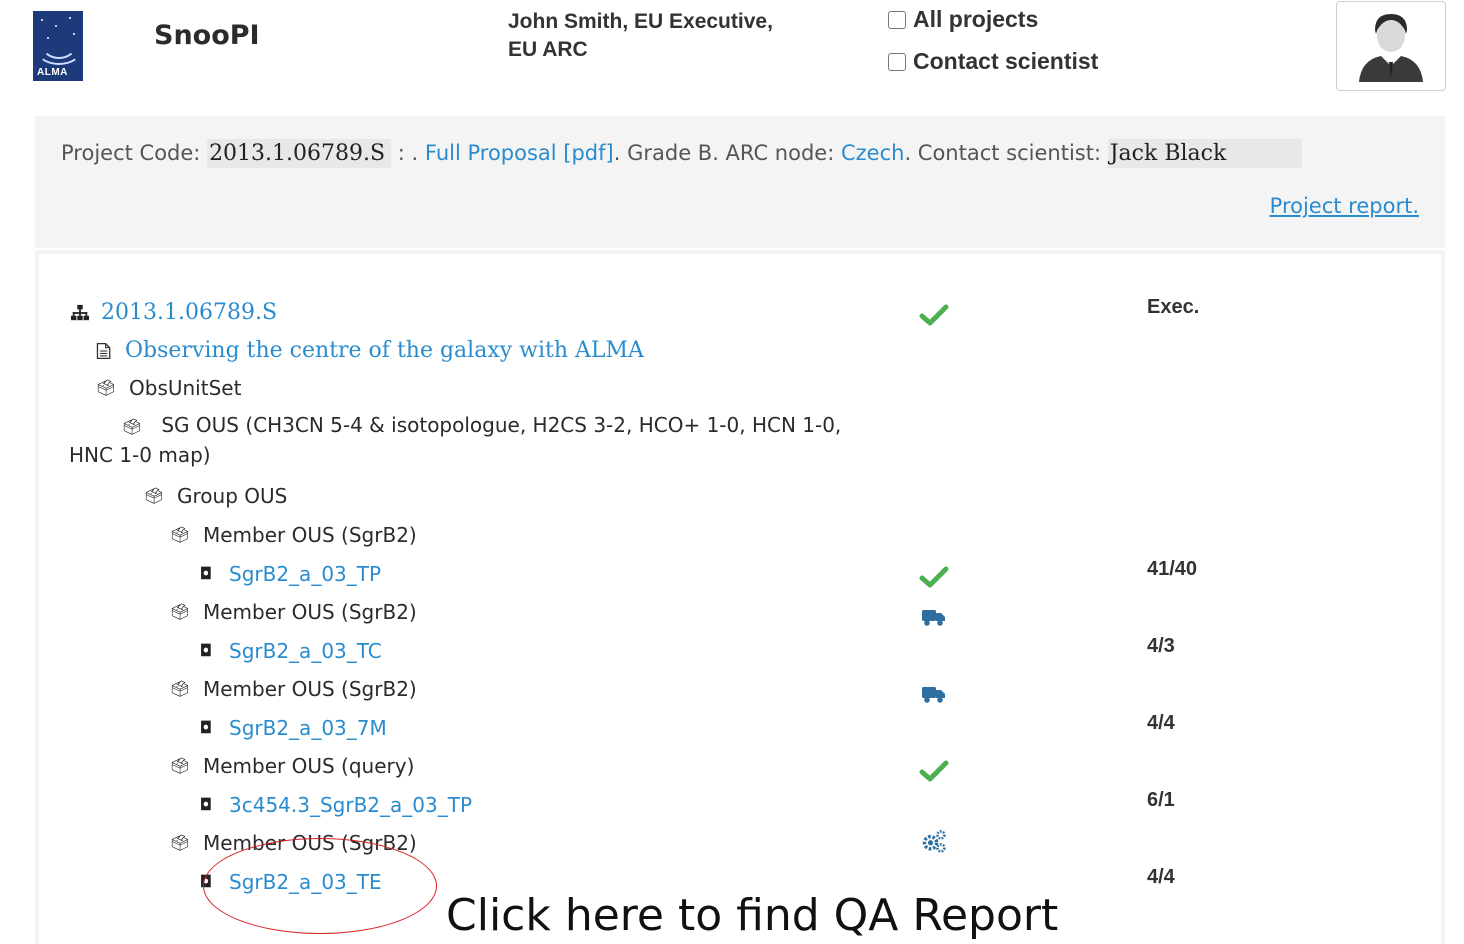 This screenshot has width=1464, height=944. What do you see at coordinates (1173, 307) in the screenshot?
I see `root-status-text: Exec.` at bounding box center [1173, 307].